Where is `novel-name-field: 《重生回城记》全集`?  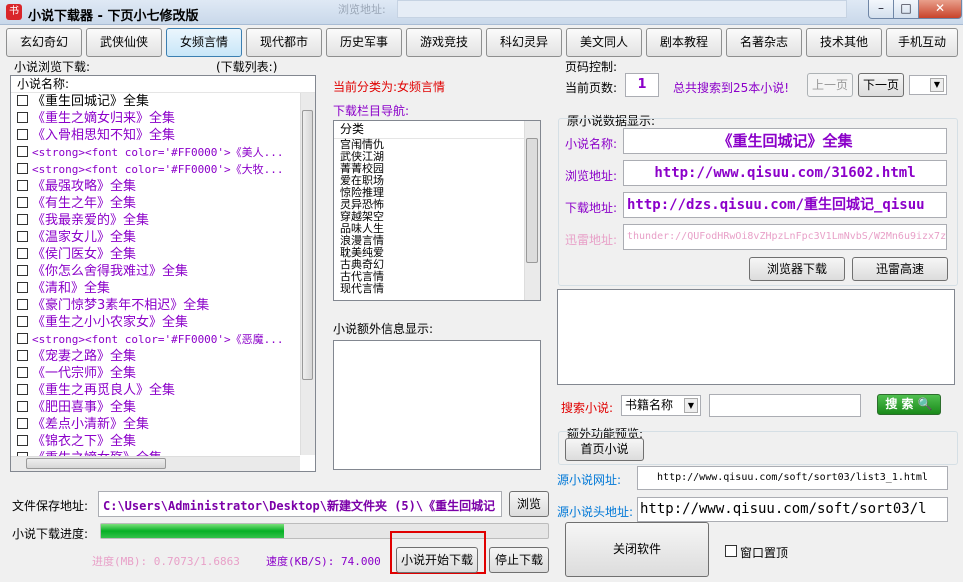
novel-name-field: 《重生回城记》全集 is located at coordinates (785, 141).